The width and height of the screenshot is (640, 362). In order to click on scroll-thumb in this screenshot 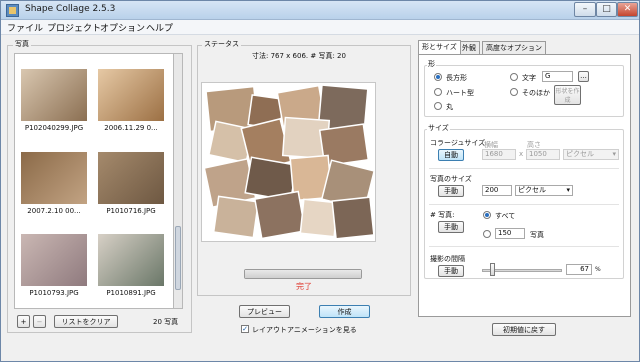, I will do `click(178, 258)`.